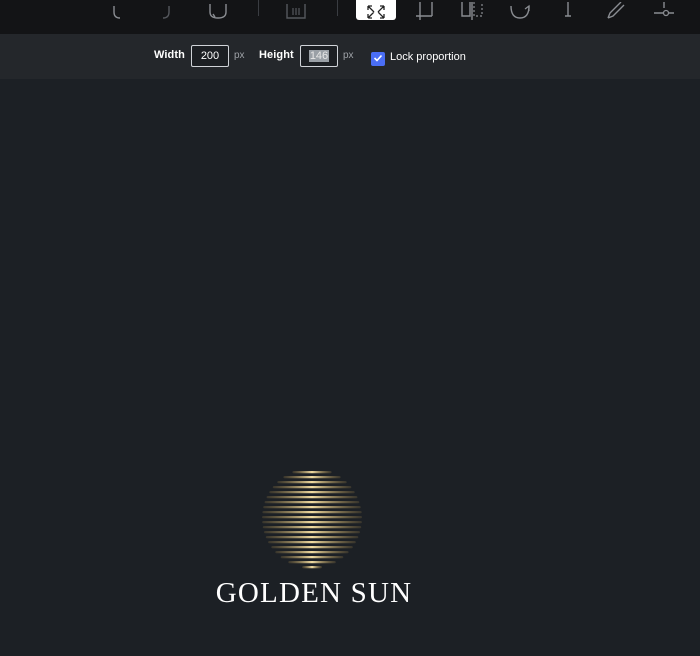  I want to click on flip-button, so click(472, 10).